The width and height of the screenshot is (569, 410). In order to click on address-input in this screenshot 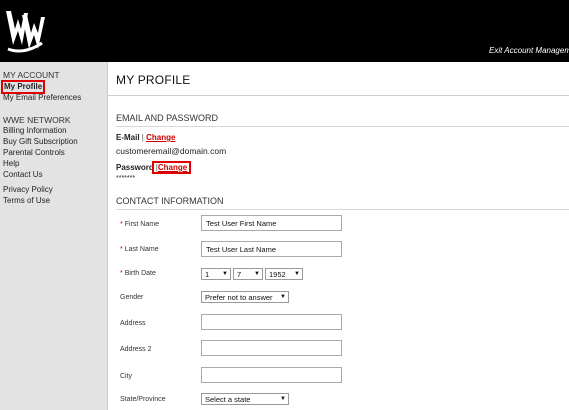, I will do `click(271, 322)`.